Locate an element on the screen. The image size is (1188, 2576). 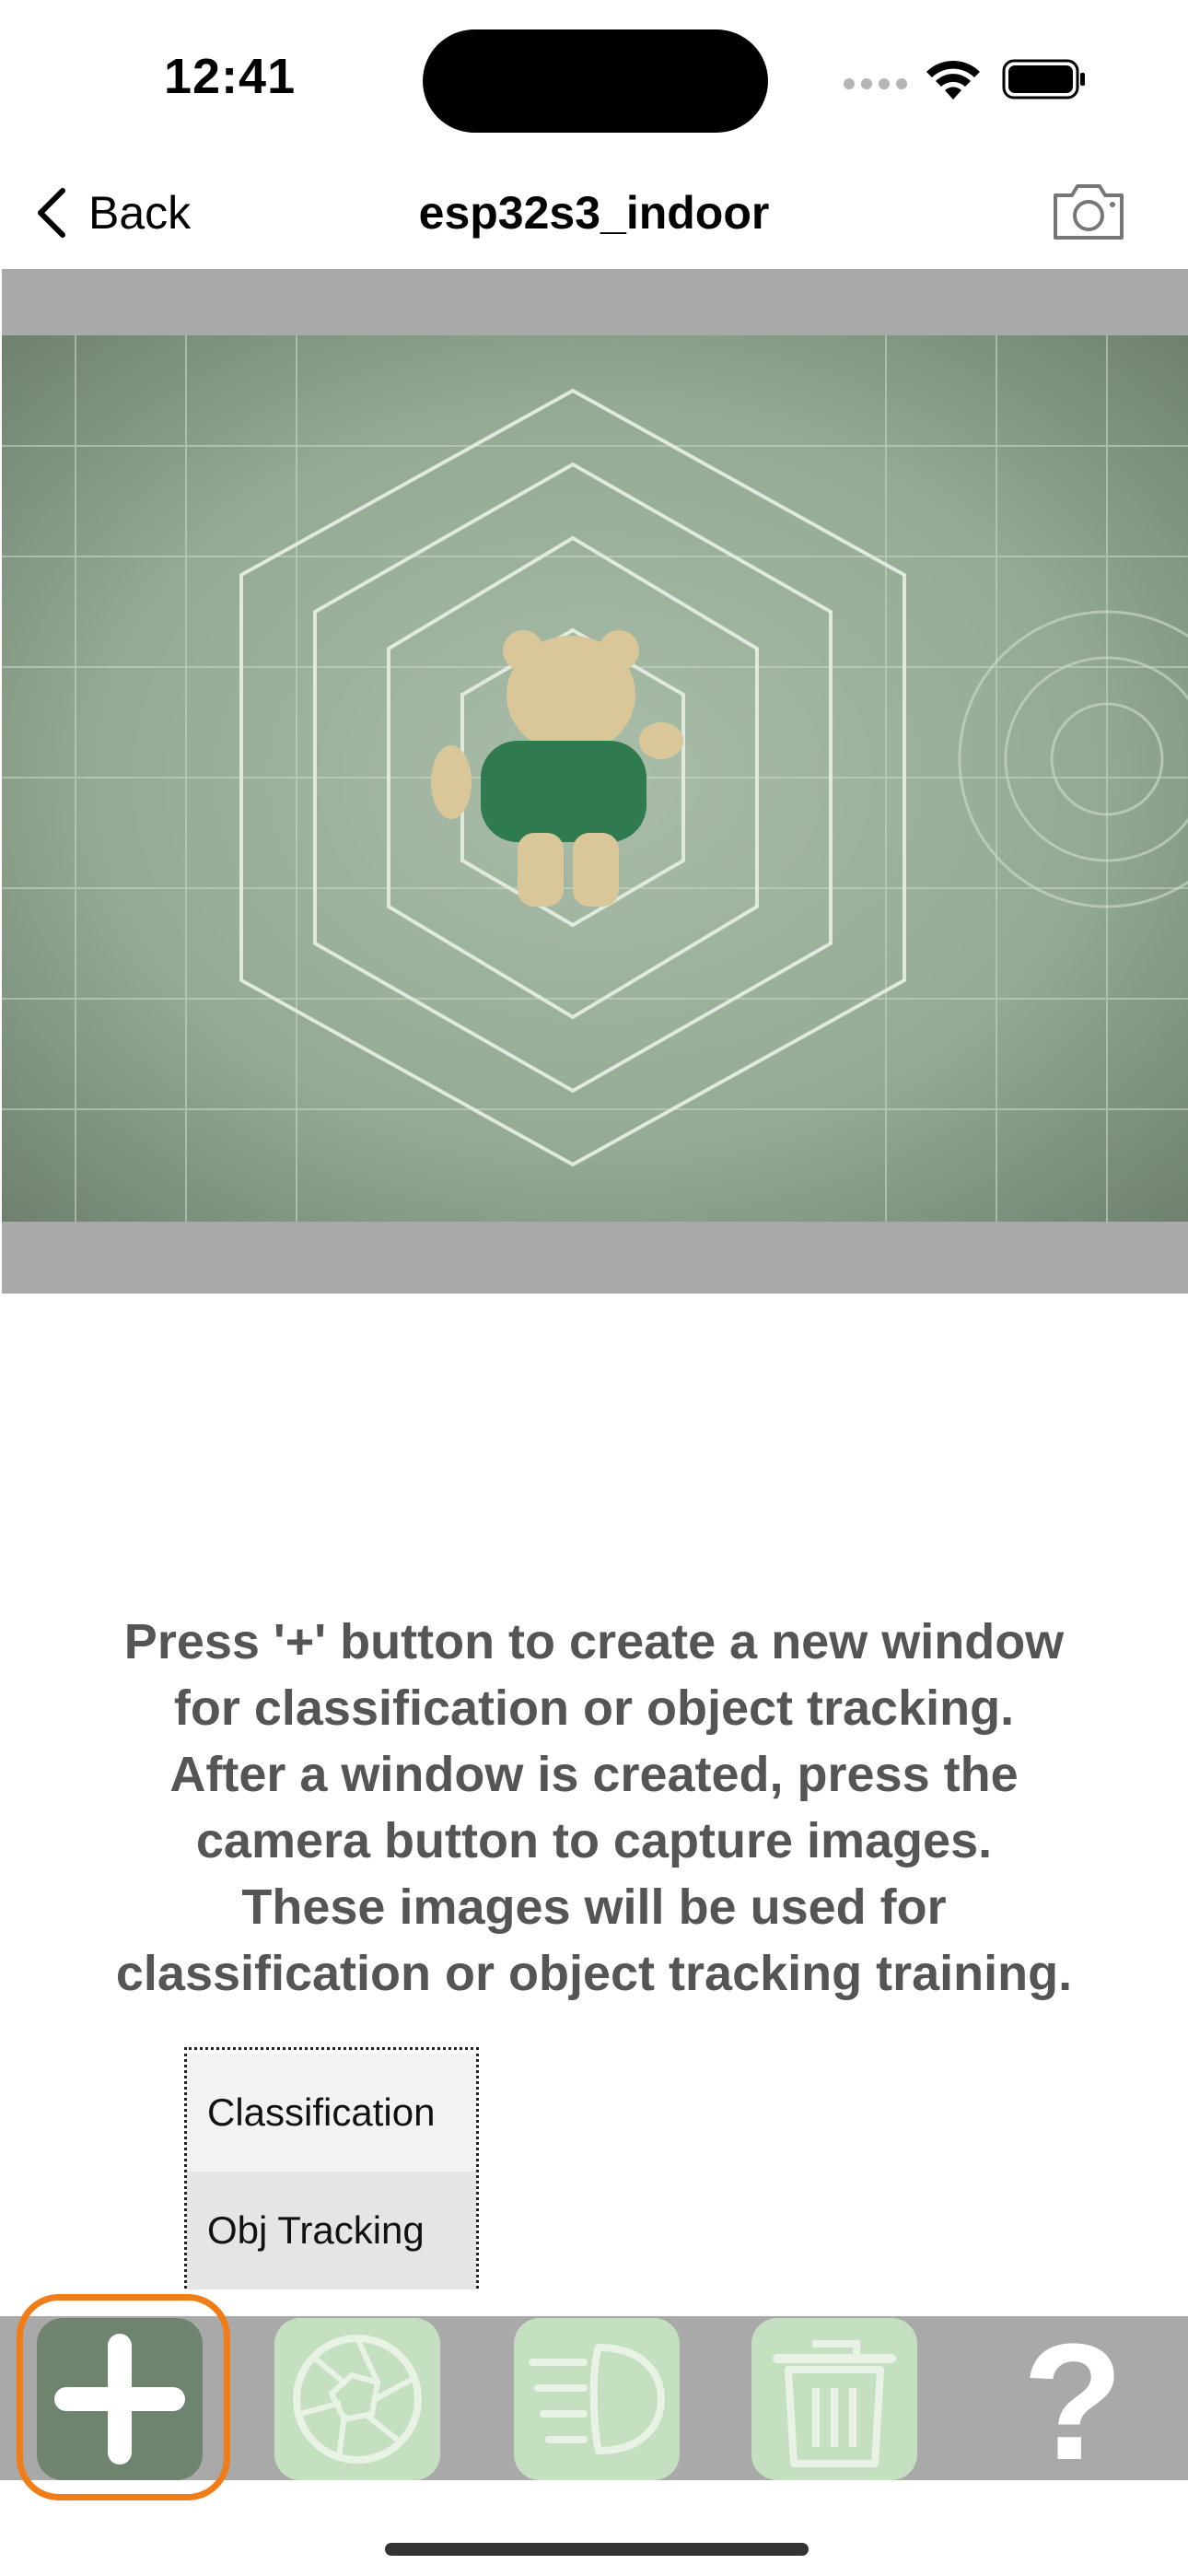
add-icon is located at coordinates (119, 2399).